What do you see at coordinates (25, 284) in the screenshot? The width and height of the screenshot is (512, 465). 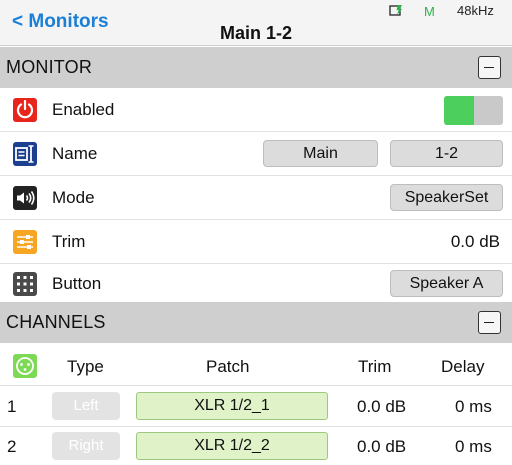 I see `keypad-icon` at bounding box center [25, 284].